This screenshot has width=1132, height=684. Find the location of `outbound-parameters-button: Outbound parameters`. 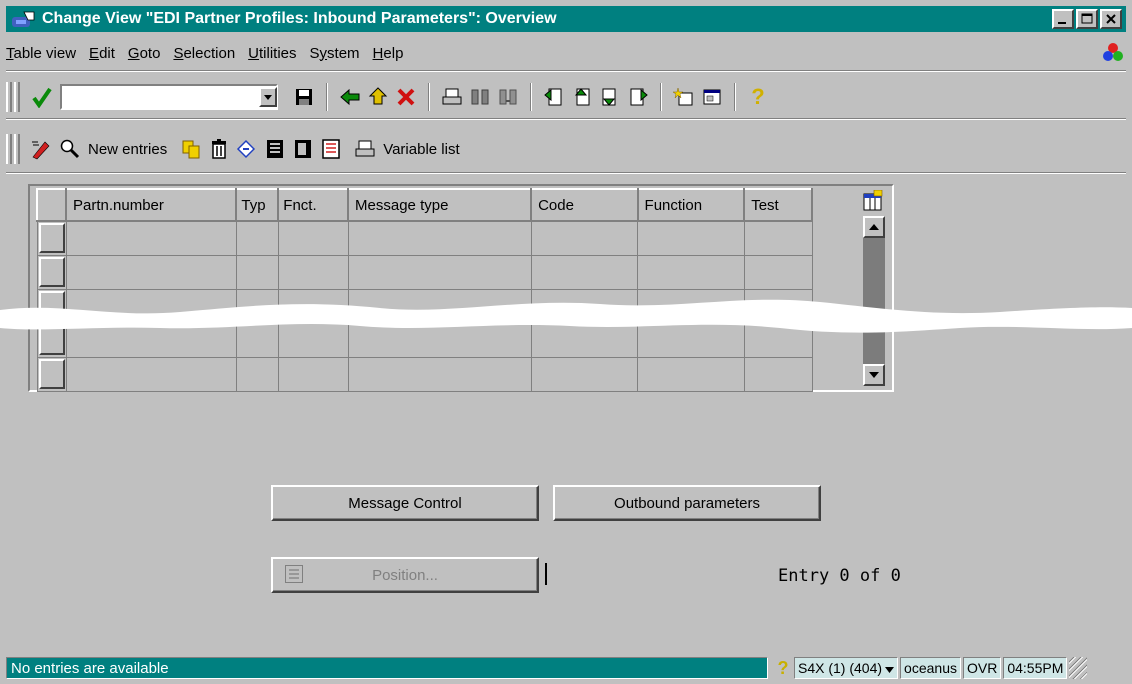

outbound-parameters-button: Outbound parameters is located at coordinates (687, 503).